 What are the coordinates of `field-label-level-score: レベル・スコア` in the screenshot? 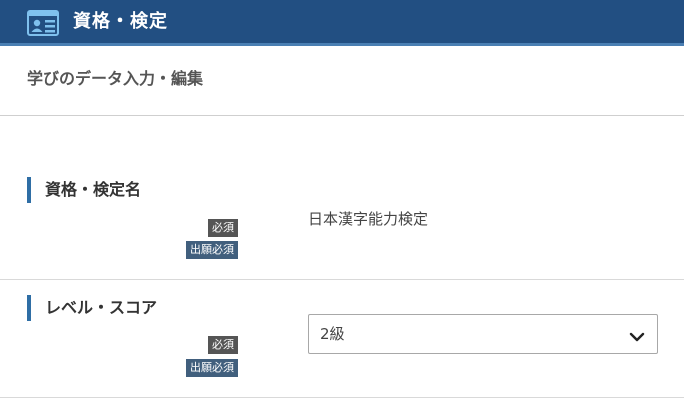 It's located at (92, 308).